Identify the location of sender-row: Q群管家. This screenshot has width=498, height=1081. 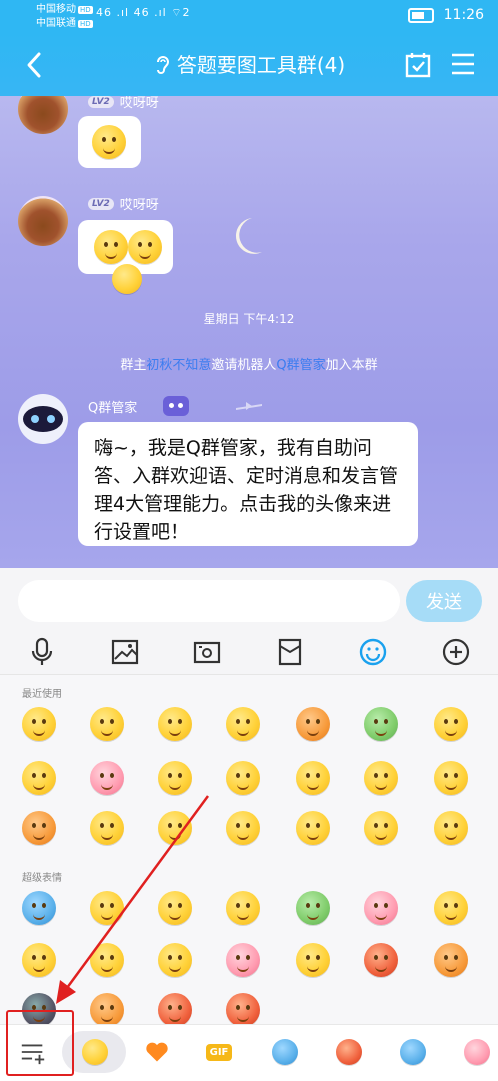
(139, 406).